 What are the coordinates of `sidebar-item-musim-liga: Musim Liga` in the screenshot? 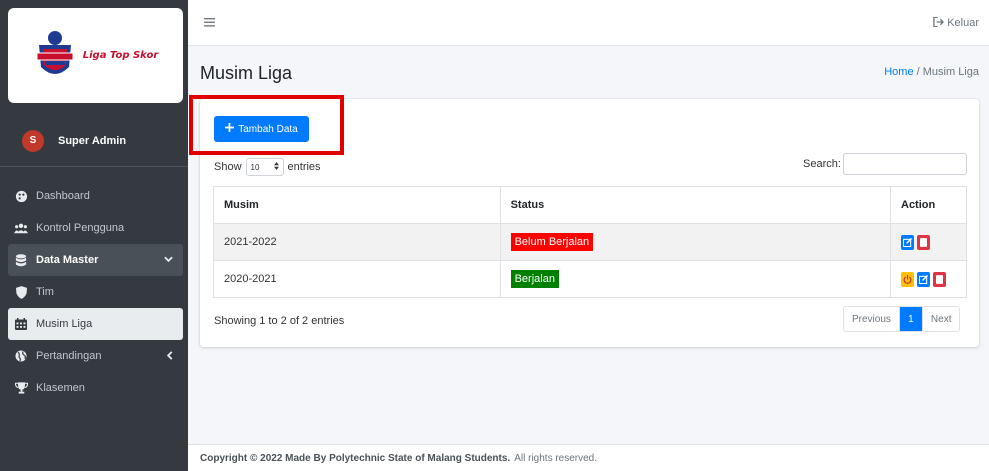 It's located at (95, 324).